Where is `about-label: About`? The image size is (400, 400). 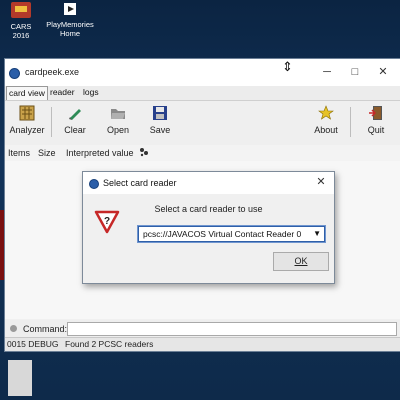 about-label: About is located at coordinates (326, 130).